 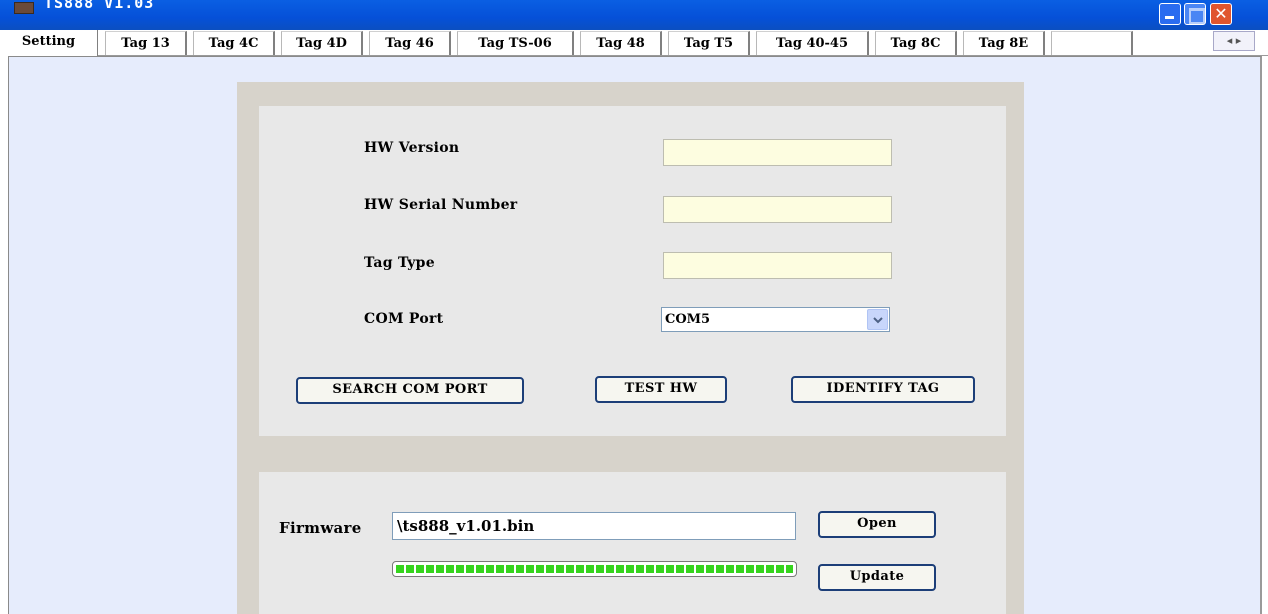 I want to click on tab-tag-t5: Tag T5, so click(x=709, y=43).